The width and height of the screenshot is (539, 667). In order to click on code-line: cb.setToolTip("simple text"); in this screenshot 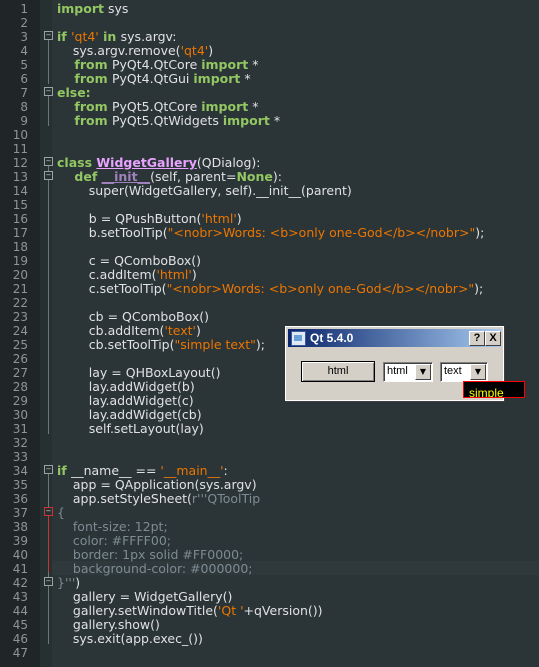, I will do `click(161, 345)`.